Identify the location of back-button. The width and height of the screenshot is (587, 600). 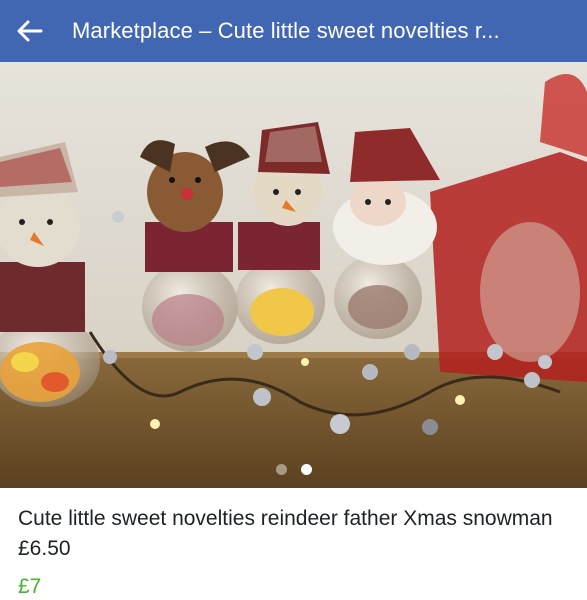
(30, 31).